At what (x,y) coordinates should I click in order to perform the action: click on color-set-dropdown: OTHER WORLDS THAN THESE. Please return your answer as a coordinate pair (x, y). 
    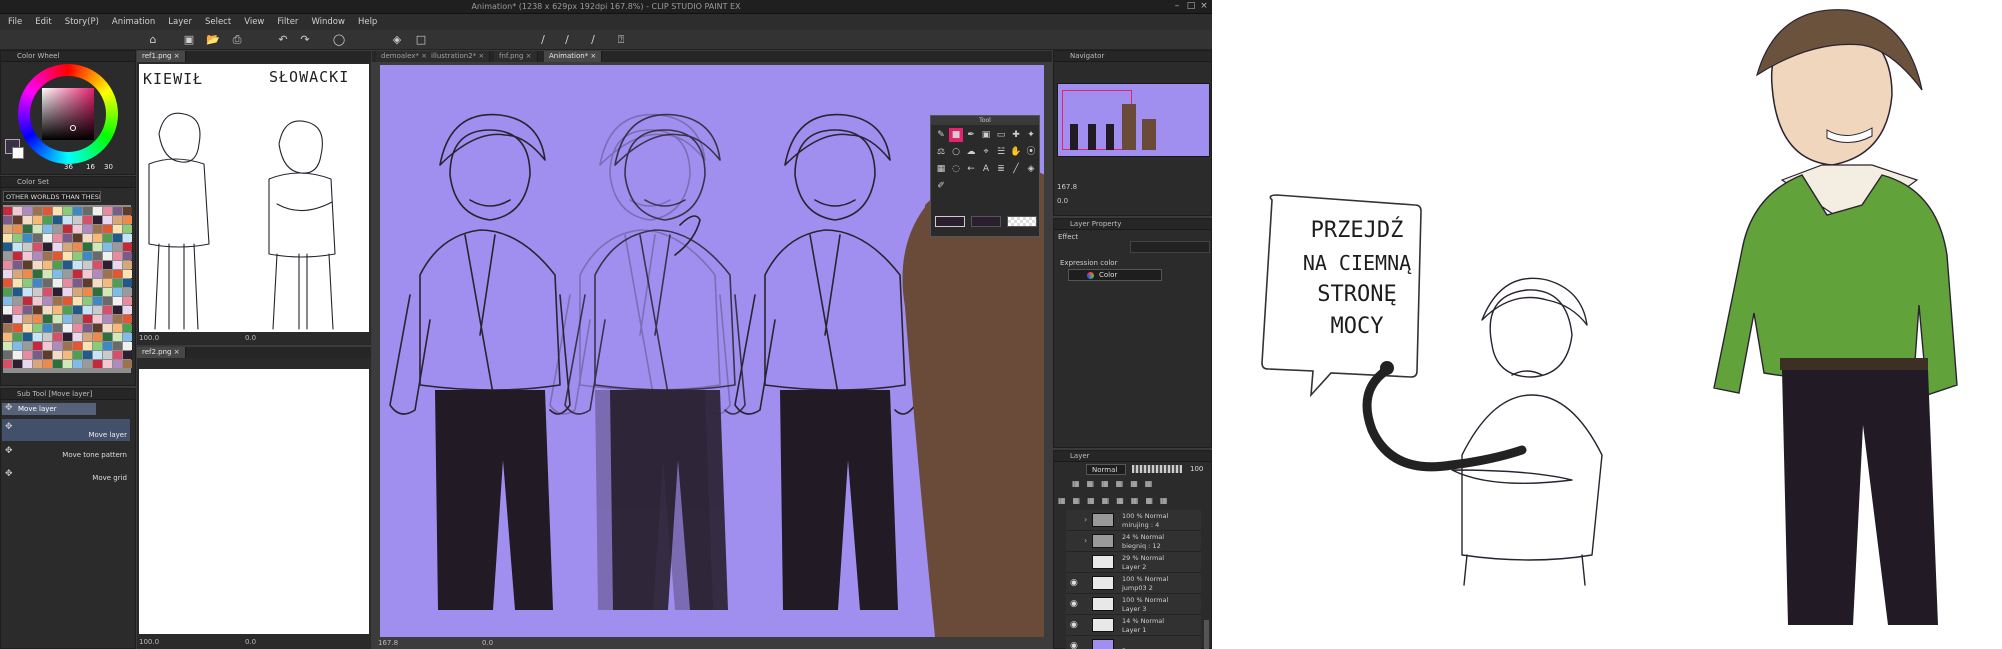
    Looking at the image, I should click on (52, 196).